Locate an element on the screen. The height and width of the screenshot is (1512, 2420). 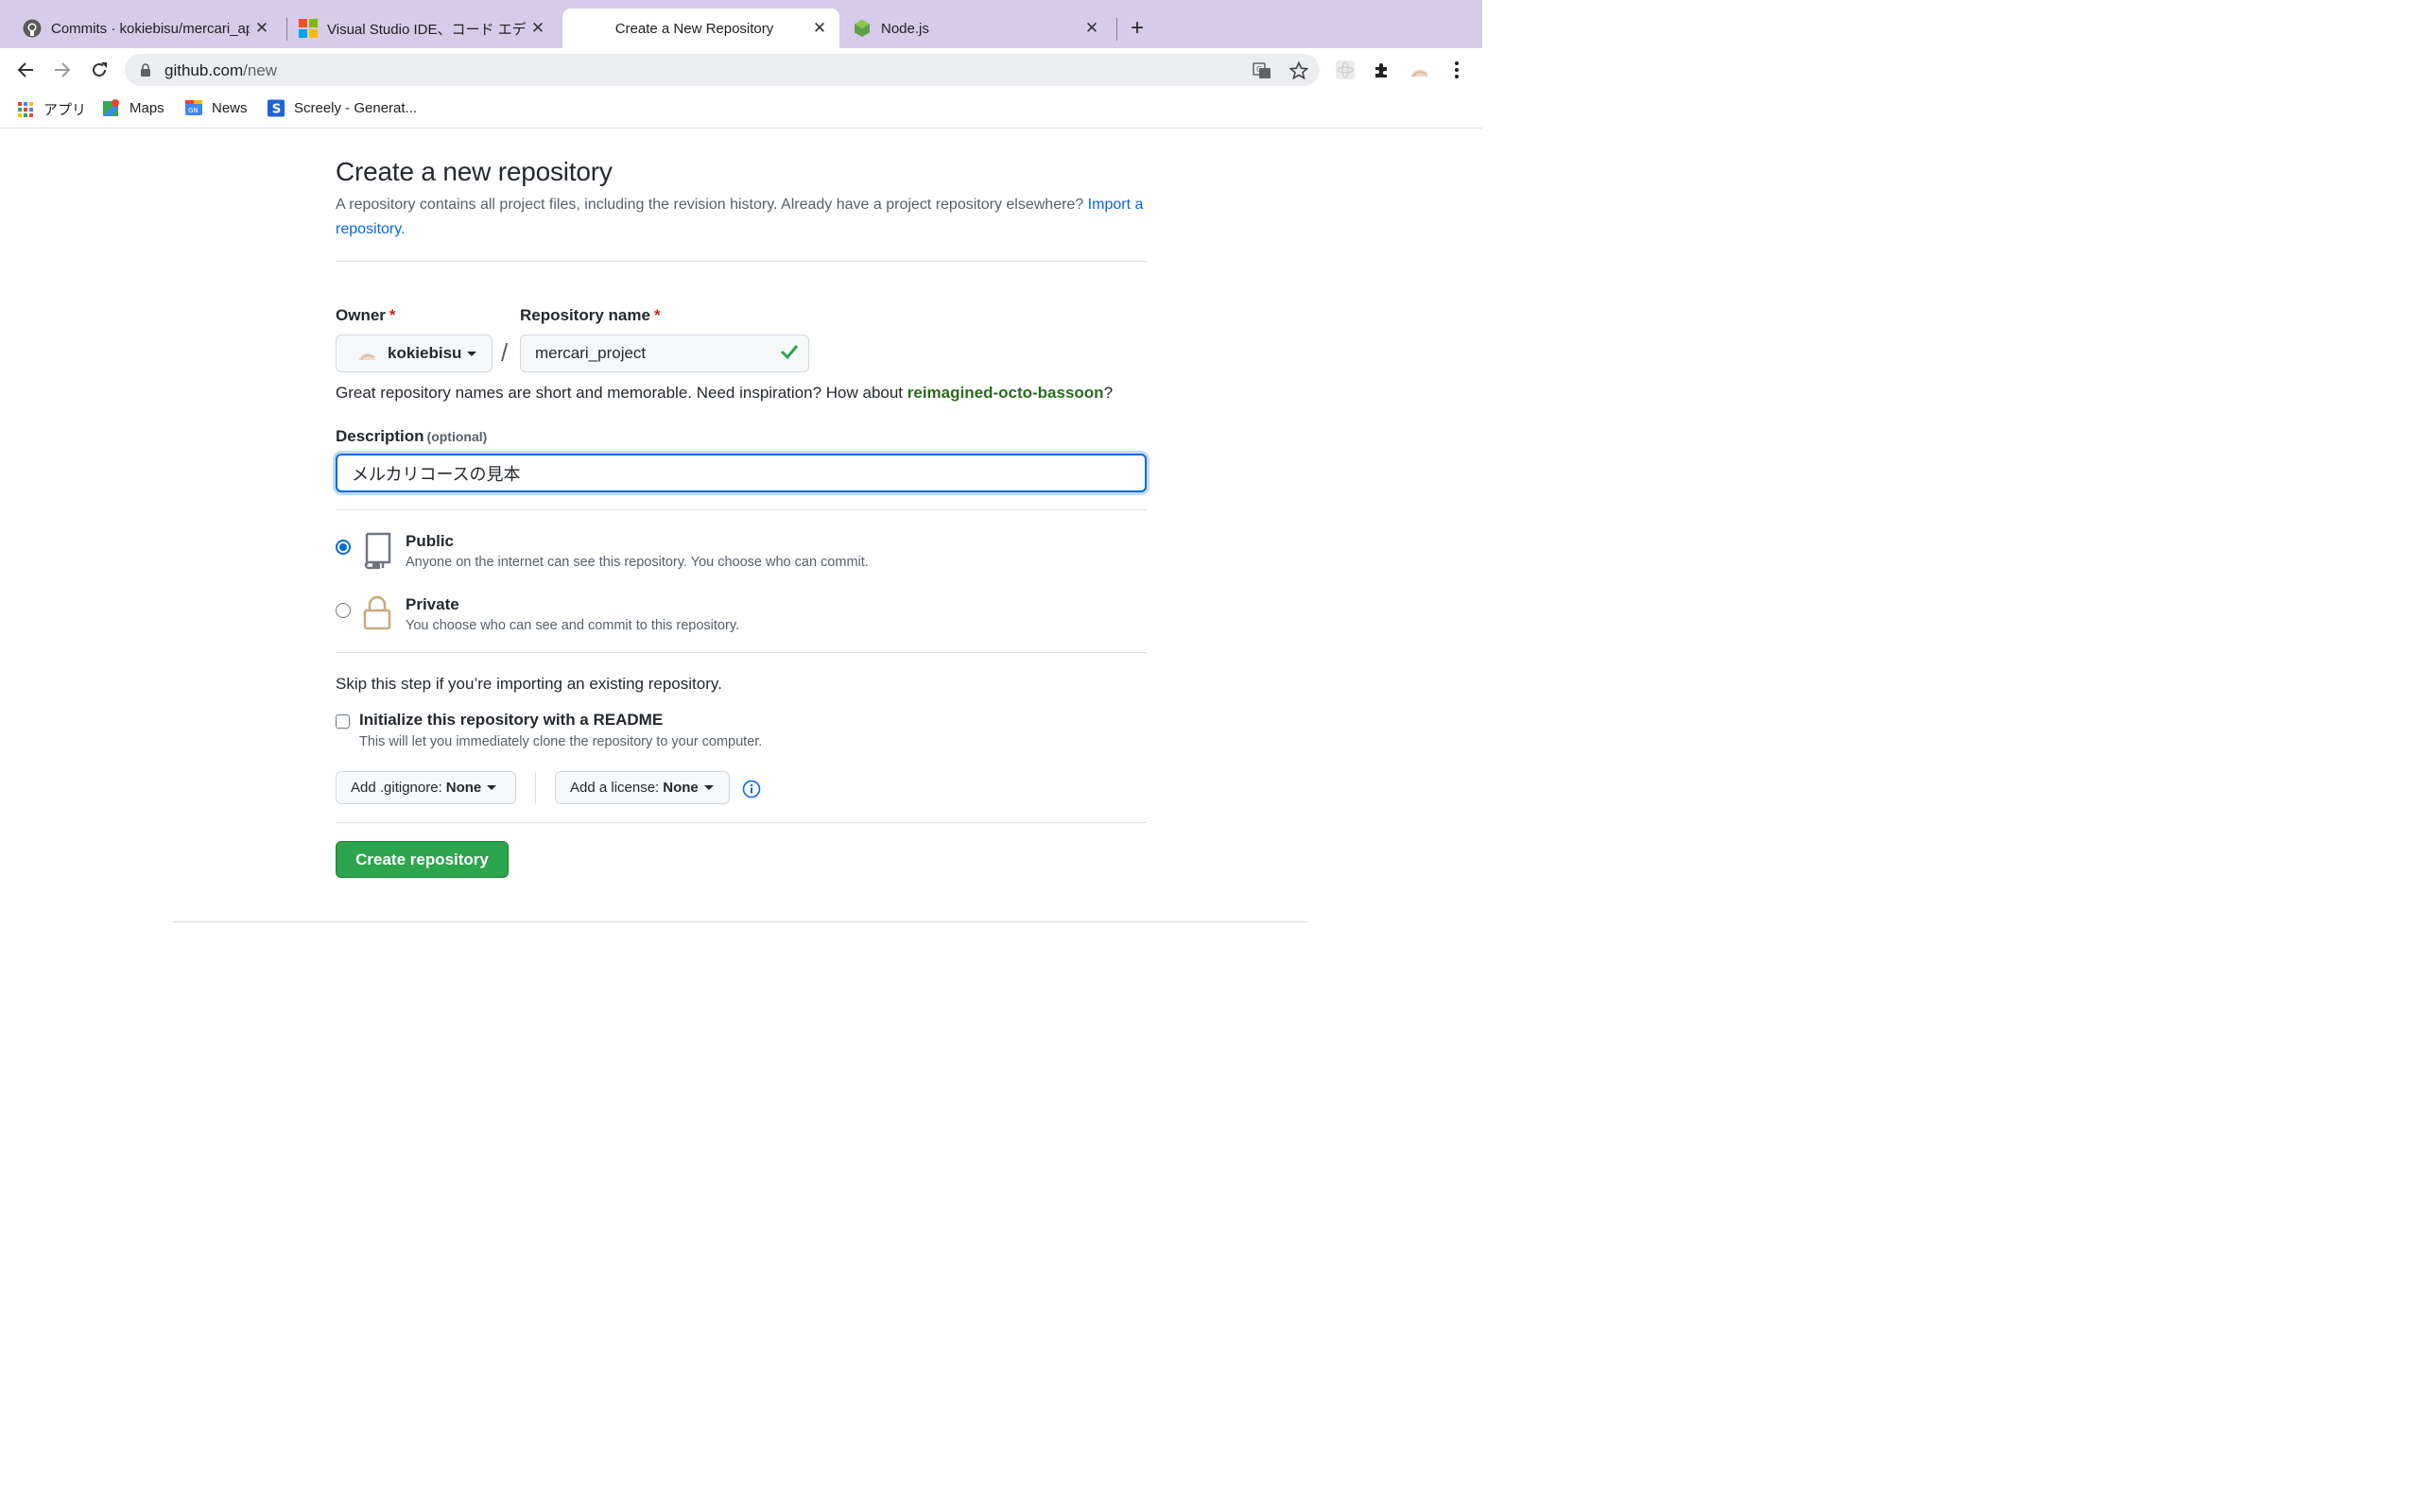
repo-name-label-text: Repository name is located at coordinates (585, 315).